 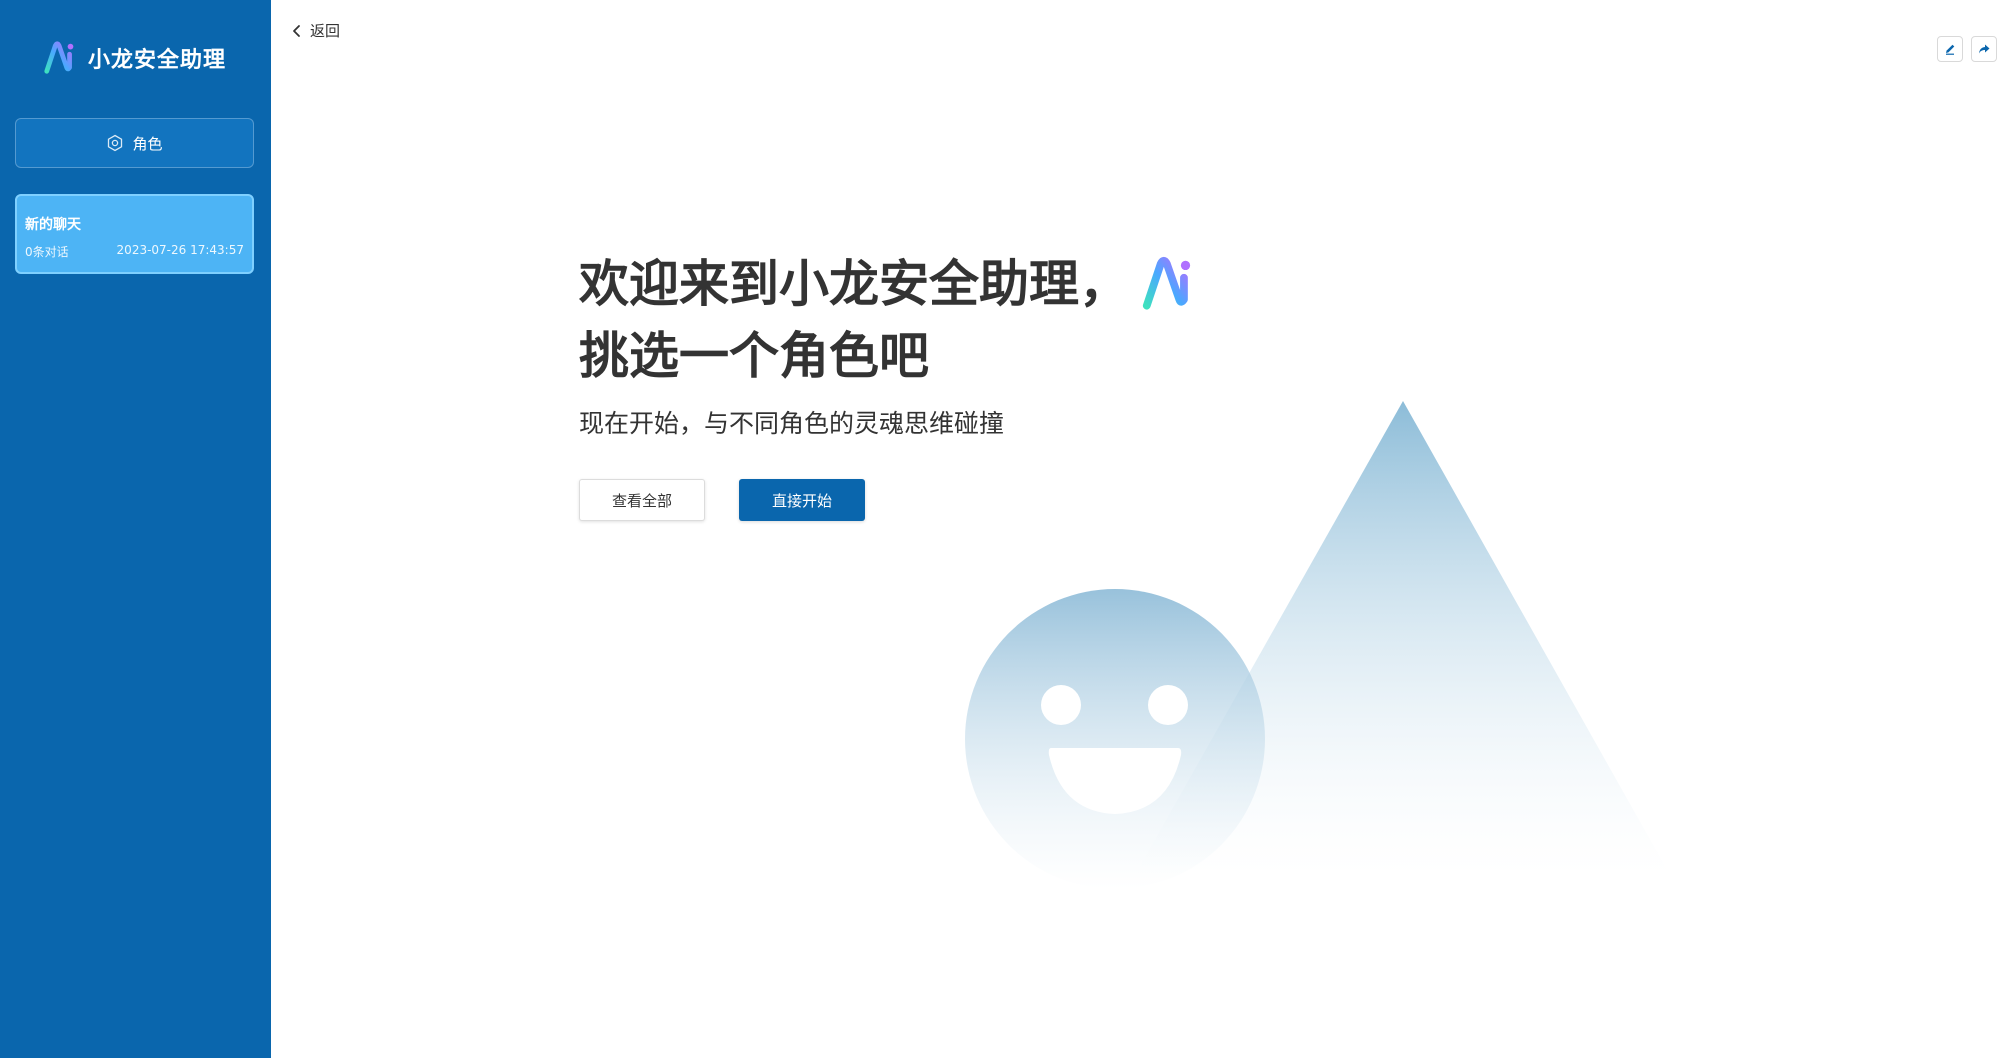 What do you see at coordinates (115, 143) in the screenshot?
I see `hexagon-settings-icon` at bounding box center [115, 143].